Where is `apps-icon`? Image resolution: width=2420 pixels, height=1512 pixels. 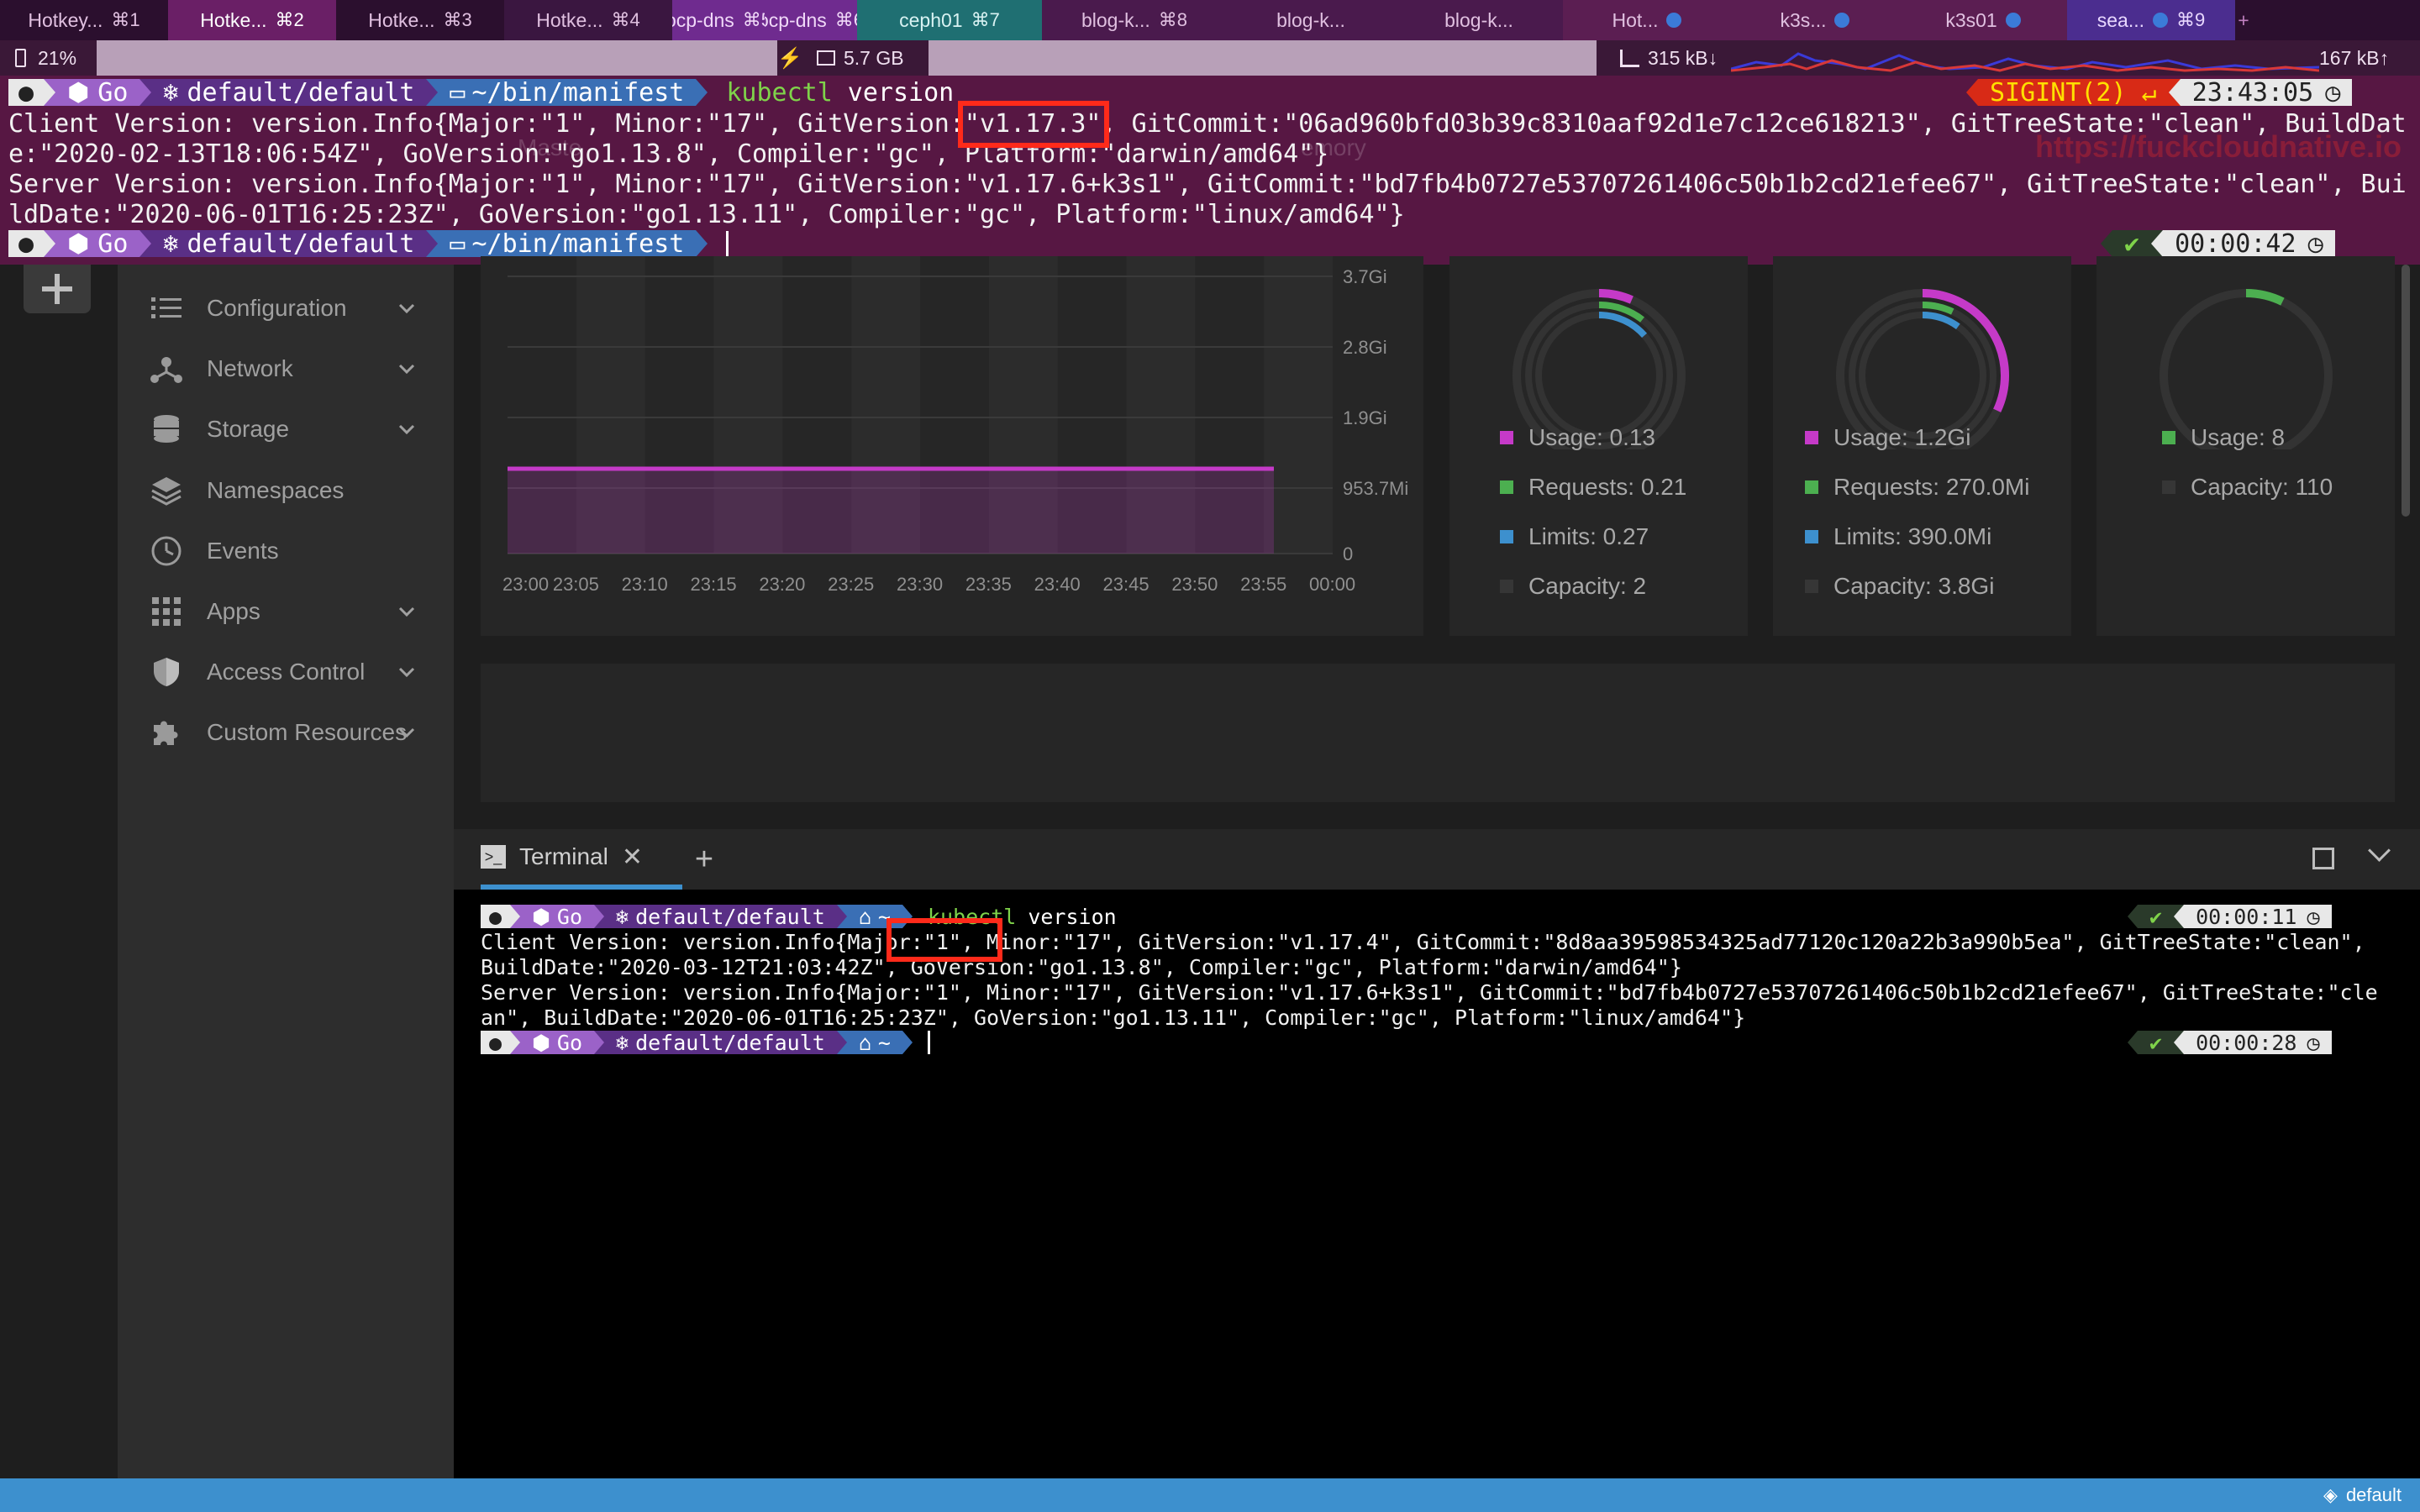 apps-icon is located at coordinates (166, 611).